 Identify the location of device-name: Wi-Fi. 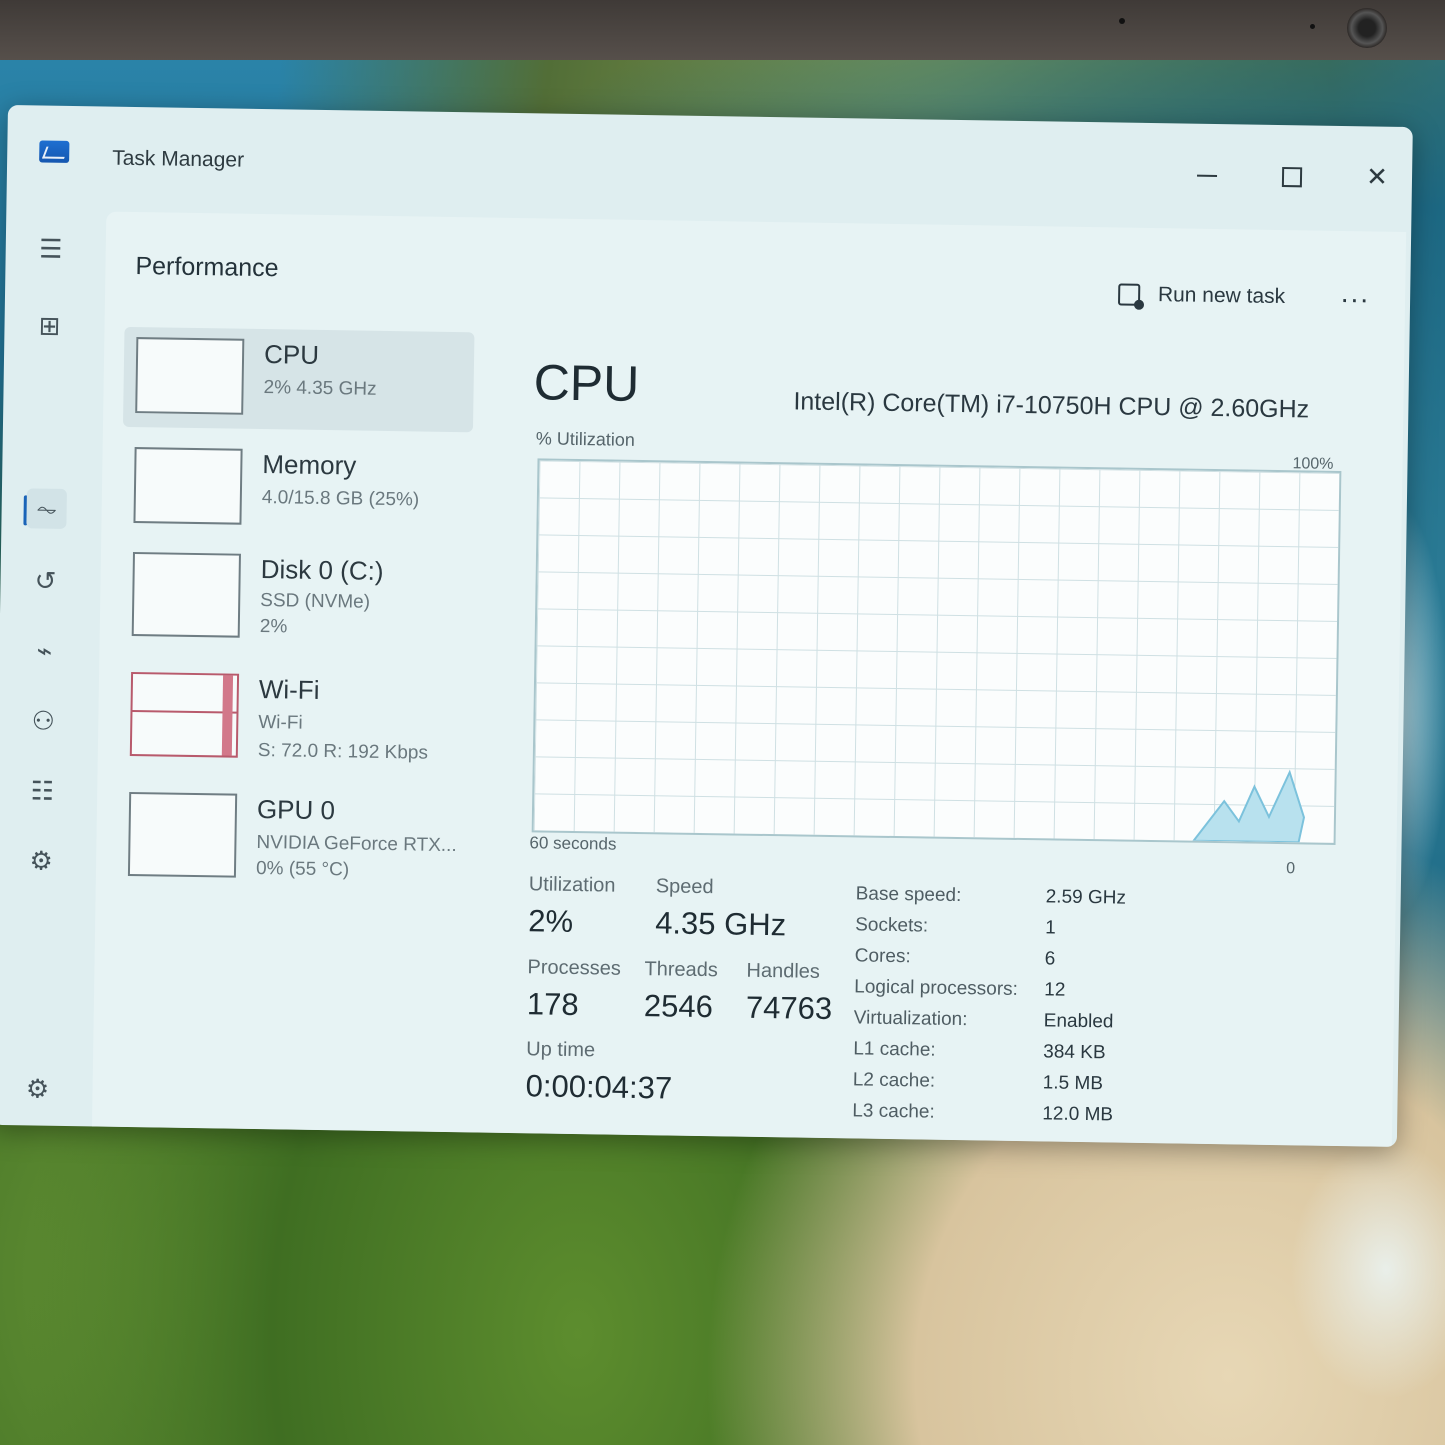
(289, 689).